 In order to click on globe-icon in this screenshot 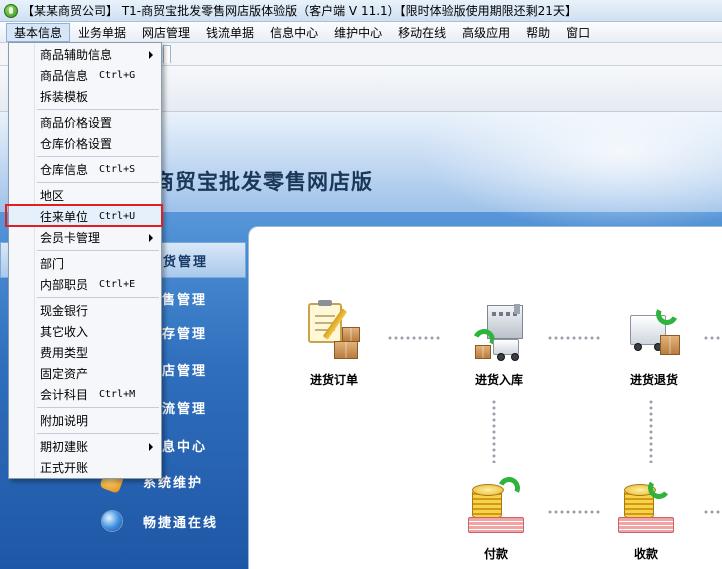, I will do `click(112, 521)`.